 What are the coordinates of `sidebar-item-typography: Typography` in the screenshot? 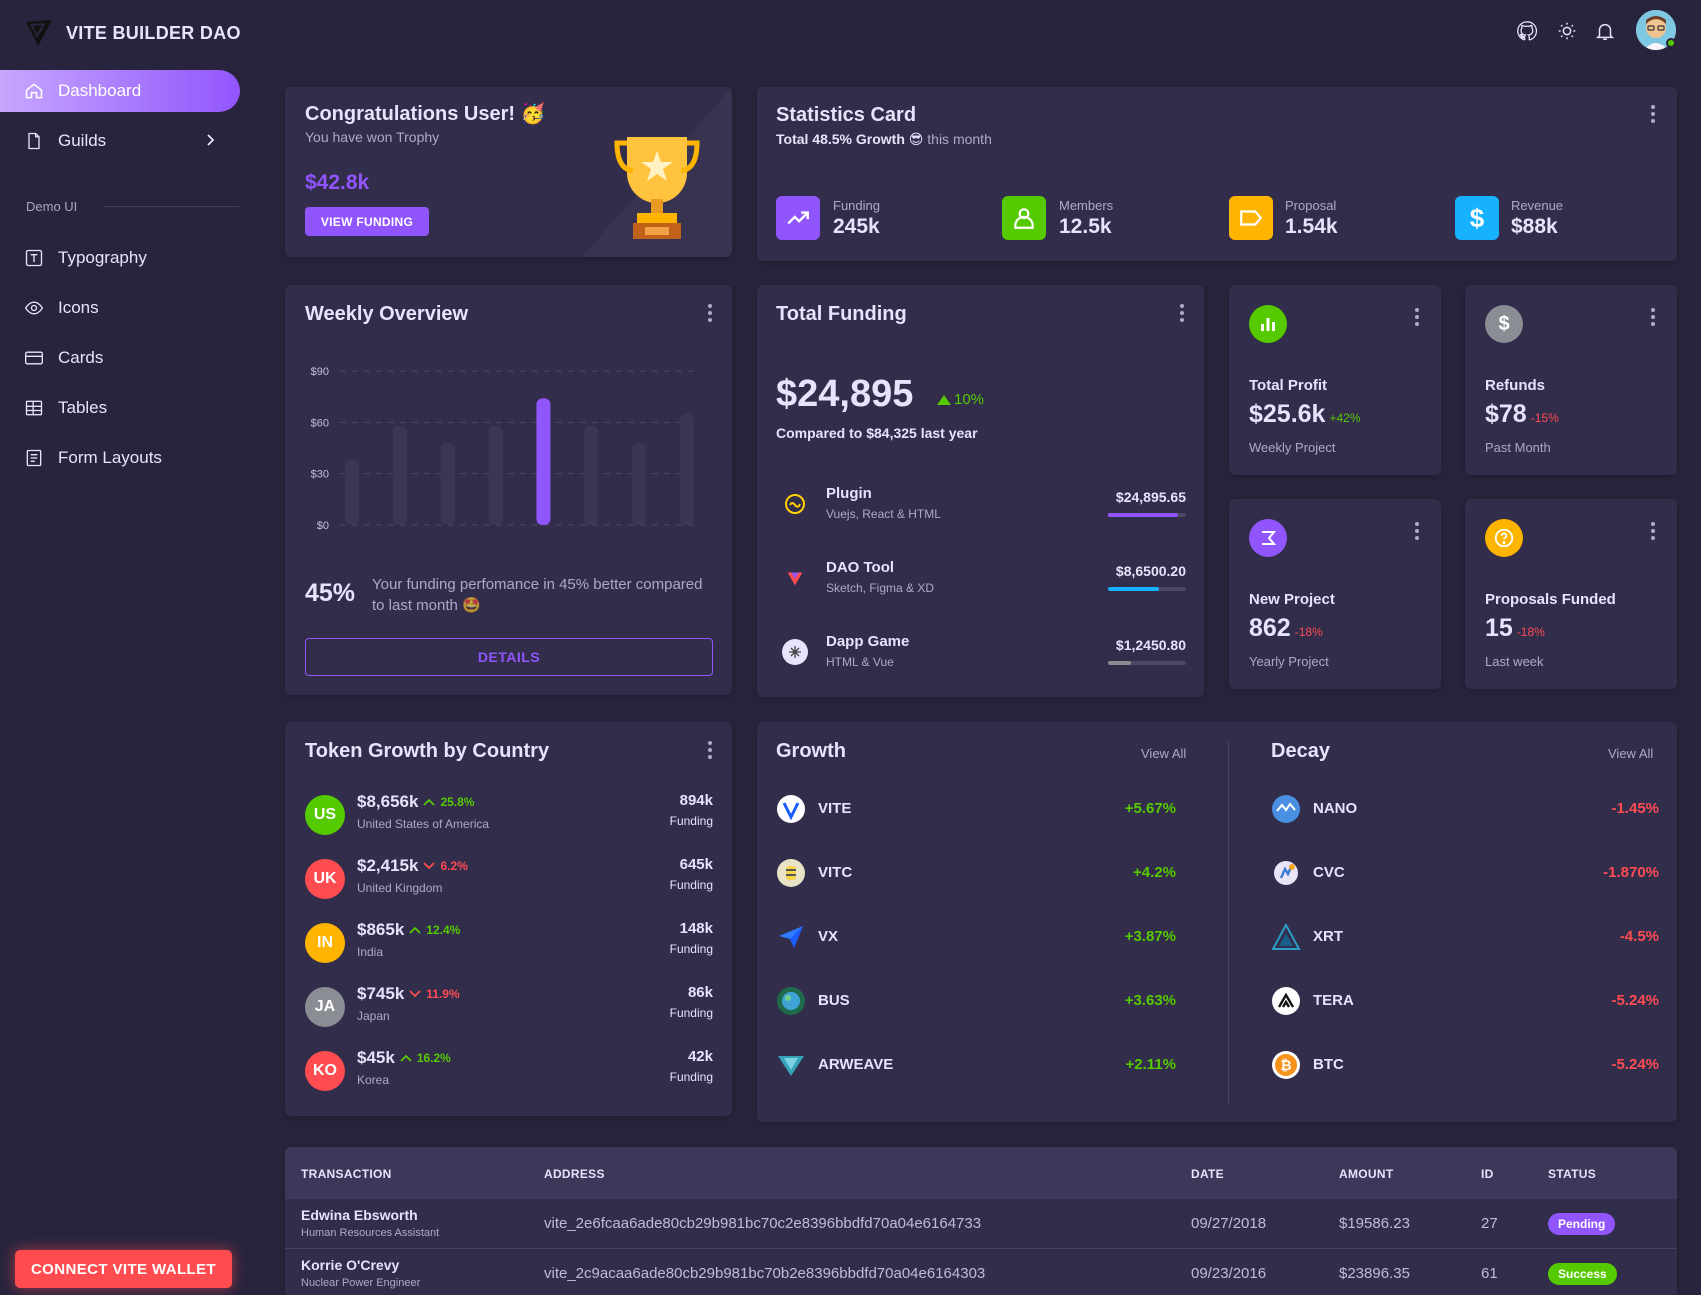 It's located at (120, 258).